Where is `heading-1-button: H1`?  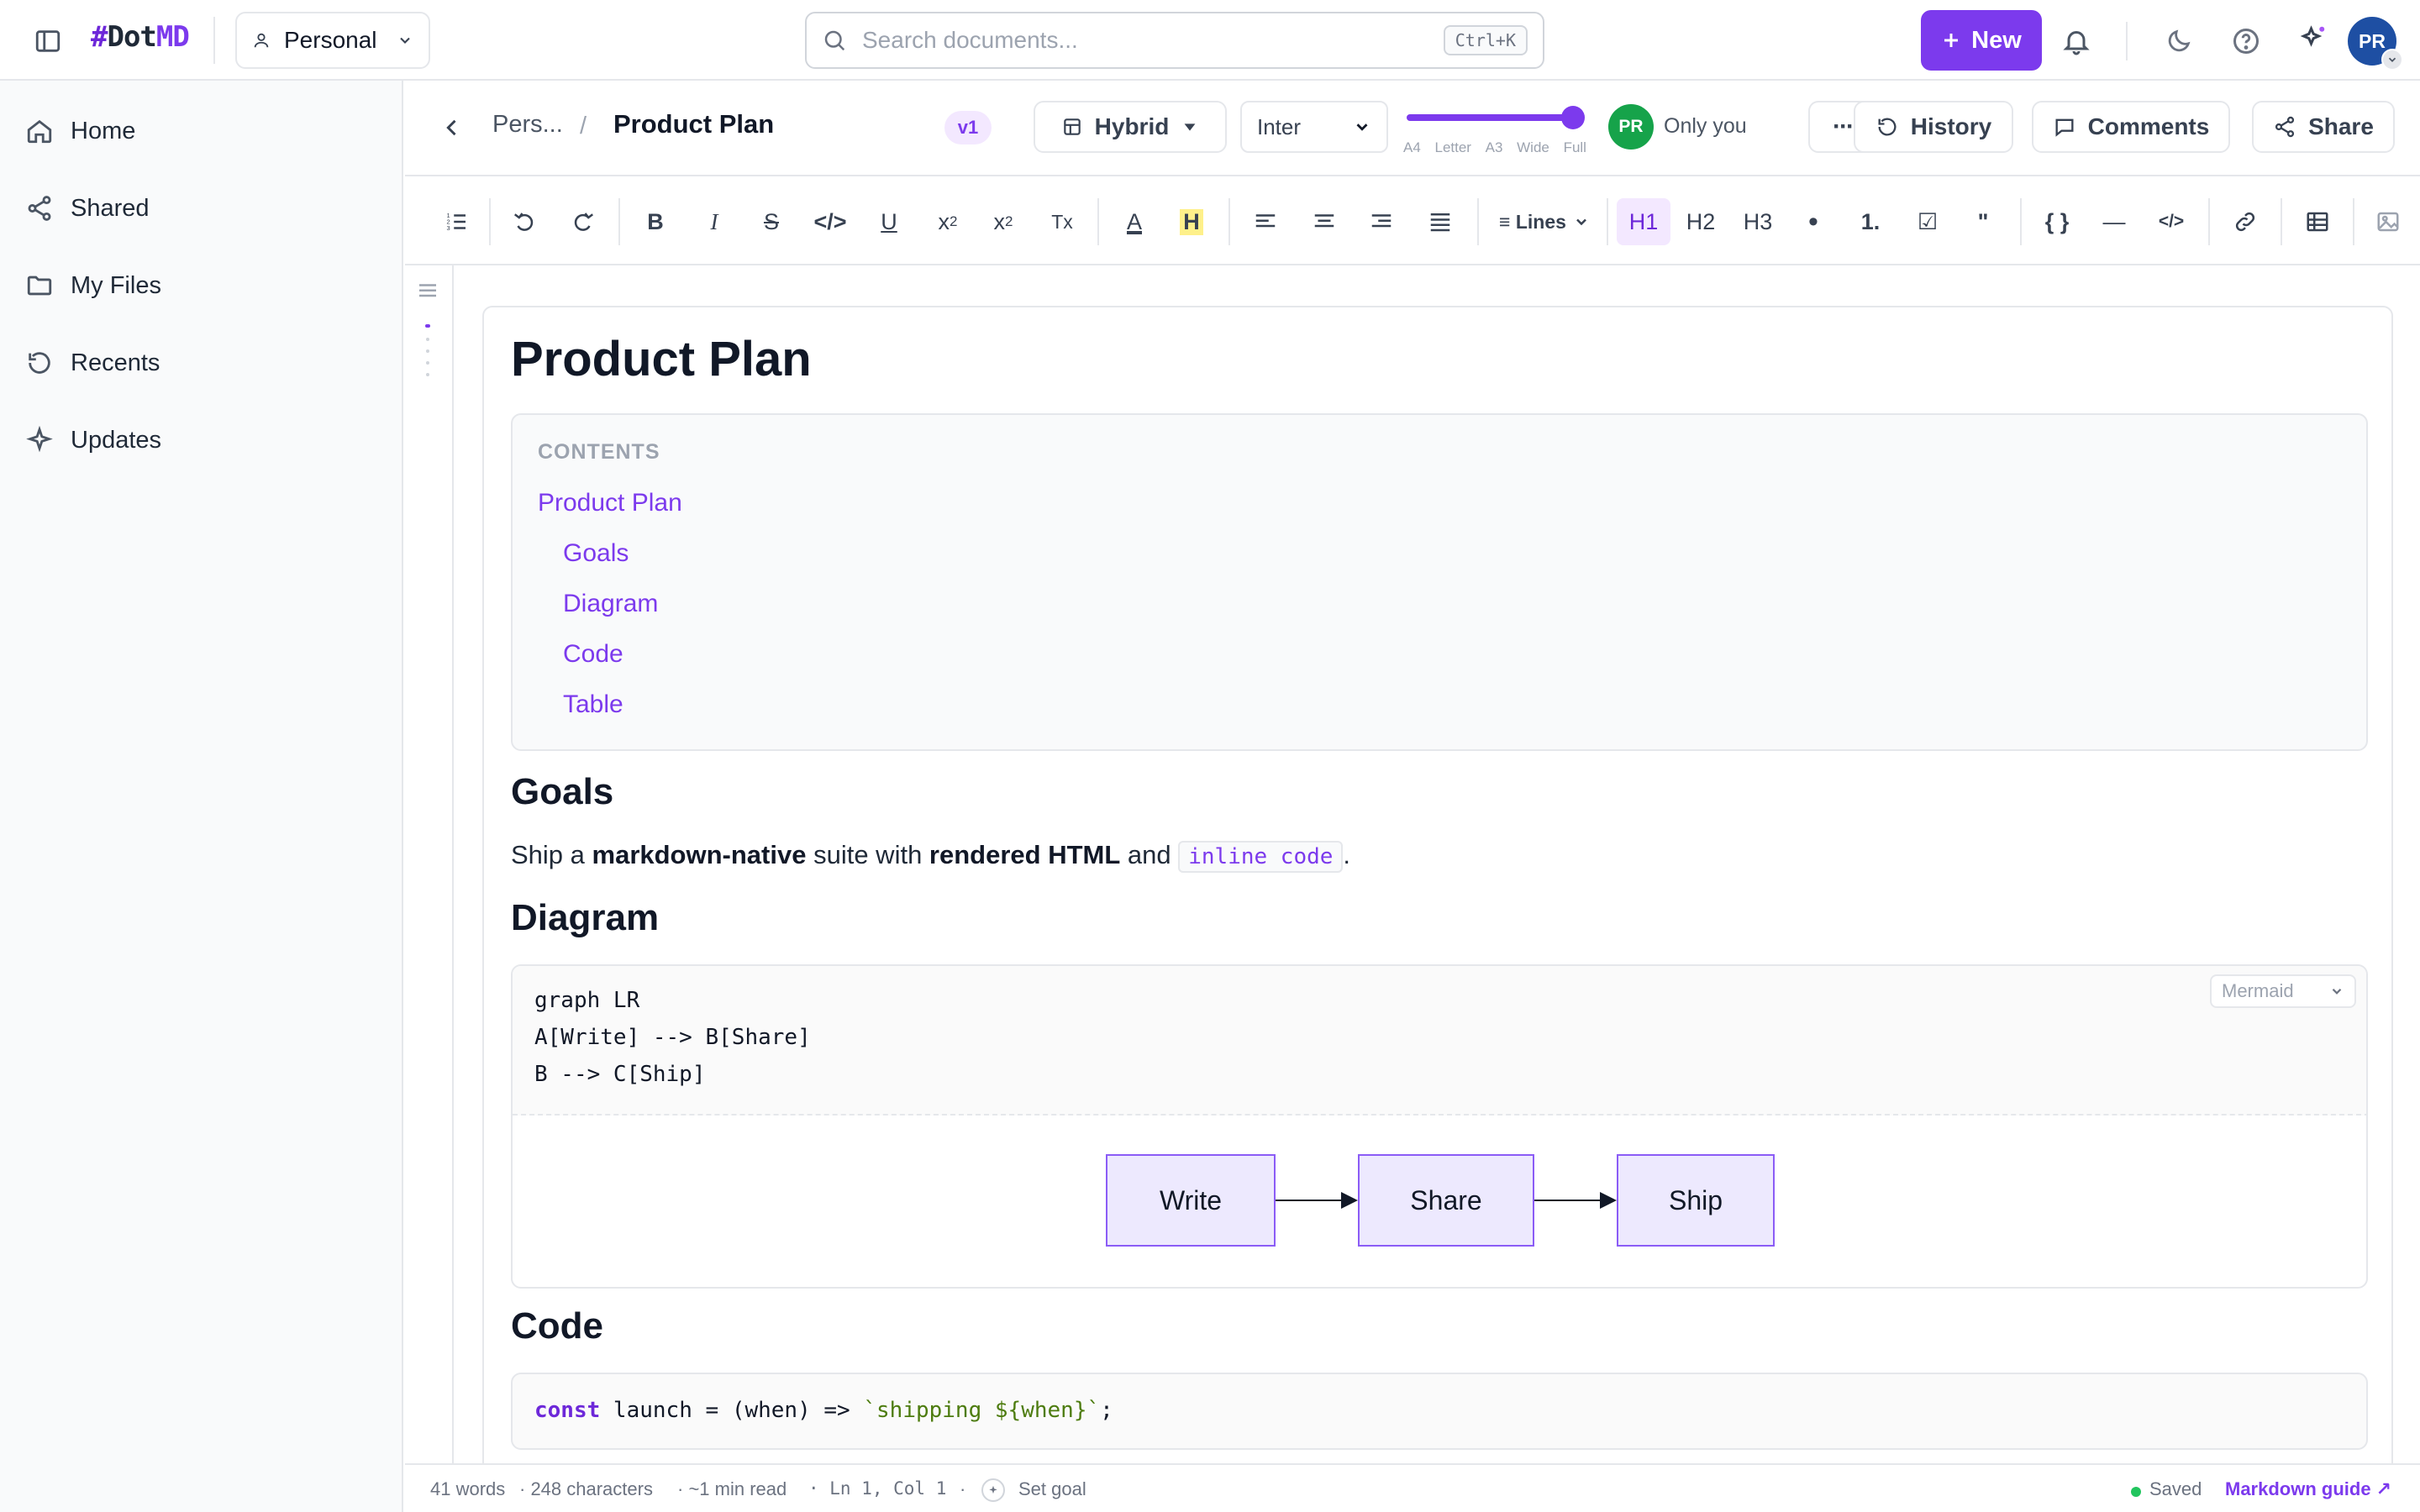 heading-1-button: H1 is located at coordinates (1644, 221).